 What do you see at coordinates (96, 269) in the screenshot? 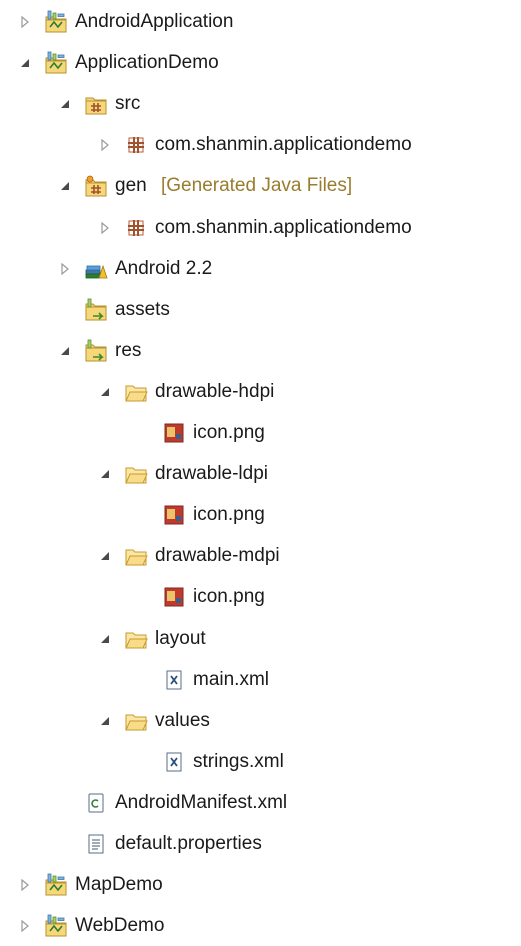
I see `android-library-icon` at bounding box center [96, 269].